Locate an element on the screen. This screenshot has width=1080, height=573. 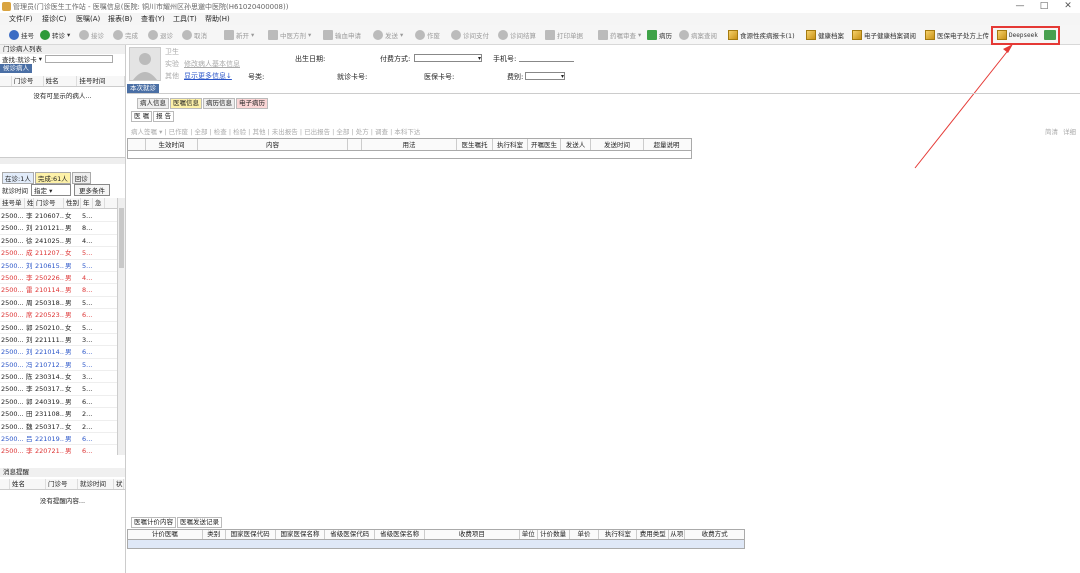
menu-file: 文件(F) is located at coordinates (21, 19).